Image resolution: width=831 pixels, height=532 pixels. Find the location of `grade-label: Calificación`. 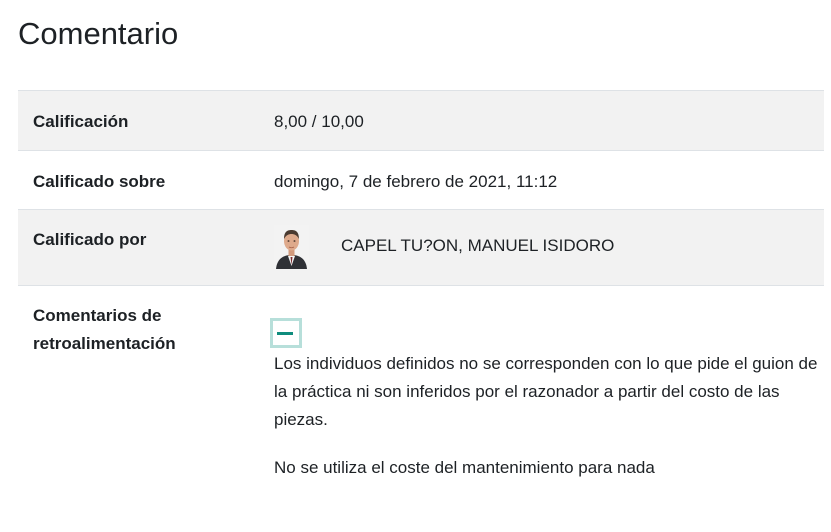

grade-label: Calificación is located at coordinates (81, 121).